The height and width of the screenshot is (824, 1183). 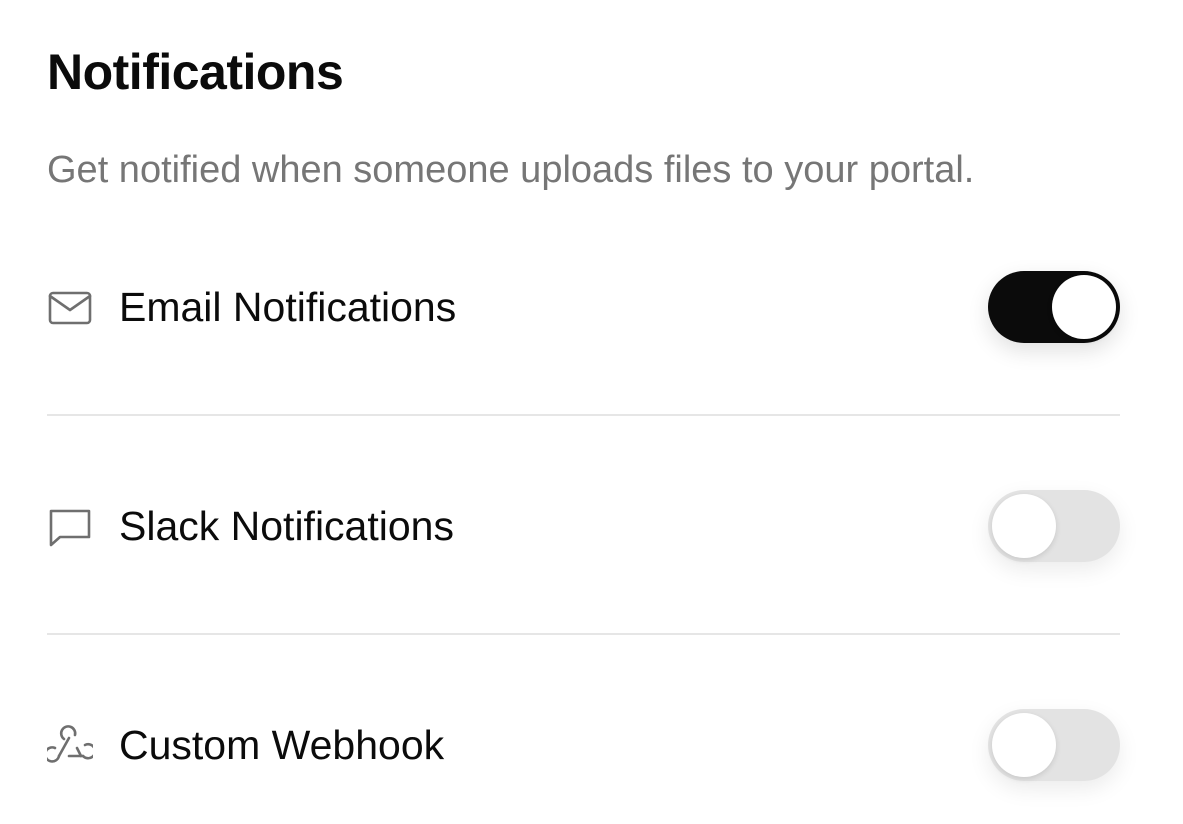 I want to click on setting-row-webhook: Custom Webhook, so click(x=583, y=745).